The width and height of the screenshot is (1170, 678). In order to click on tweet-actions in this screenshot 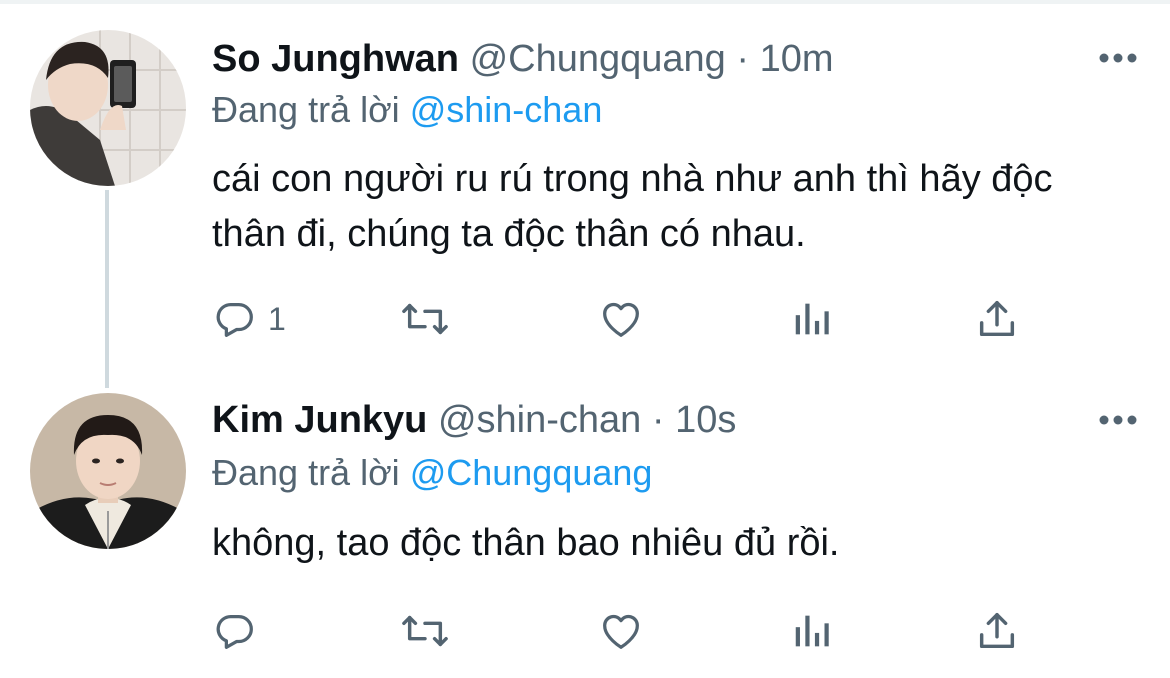, I will do `click(622, 631)`.